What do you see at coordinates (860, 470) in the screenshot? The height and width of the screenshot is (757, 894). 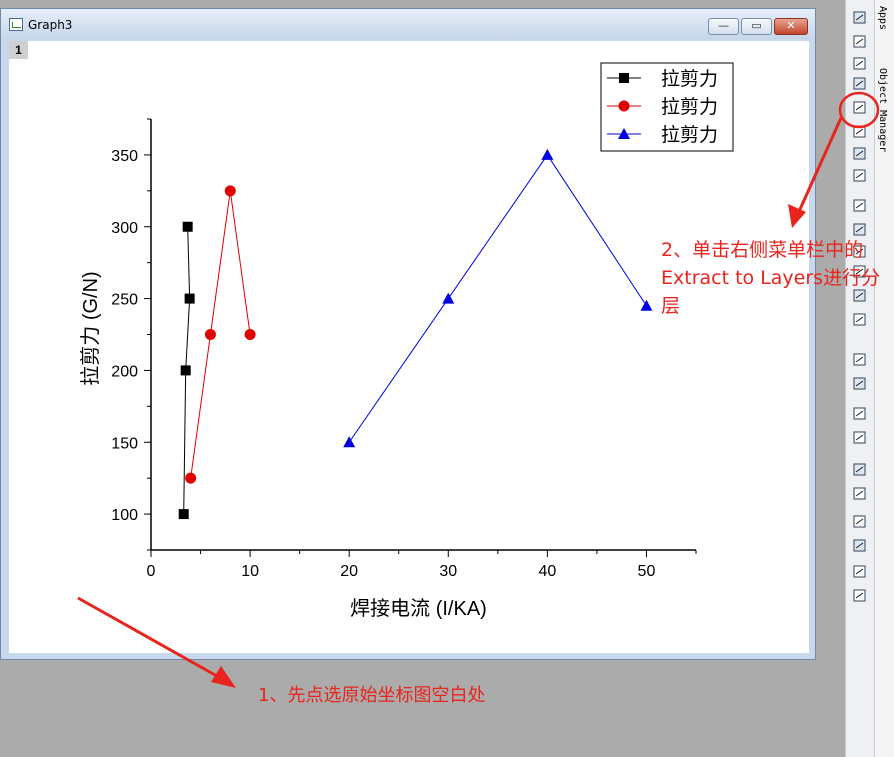 I see `same-width-icon` at bounding box center [860, 470].